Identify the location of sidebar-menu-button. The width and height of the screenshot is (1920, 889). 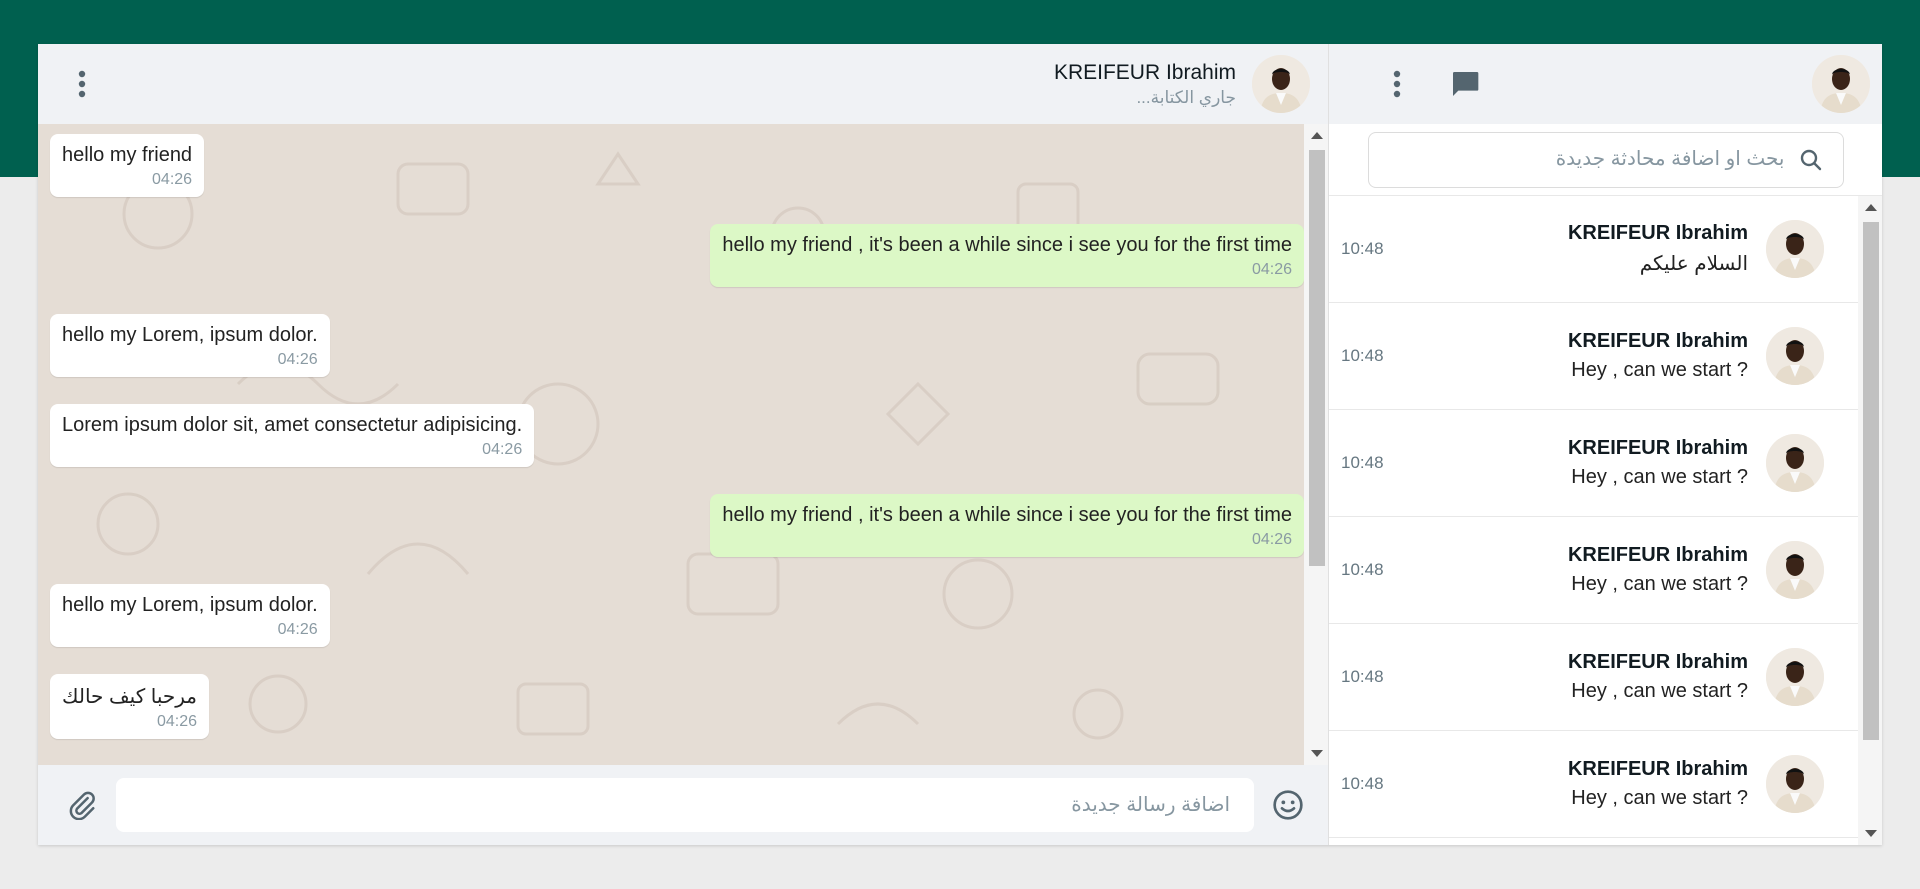
(1397, 84).